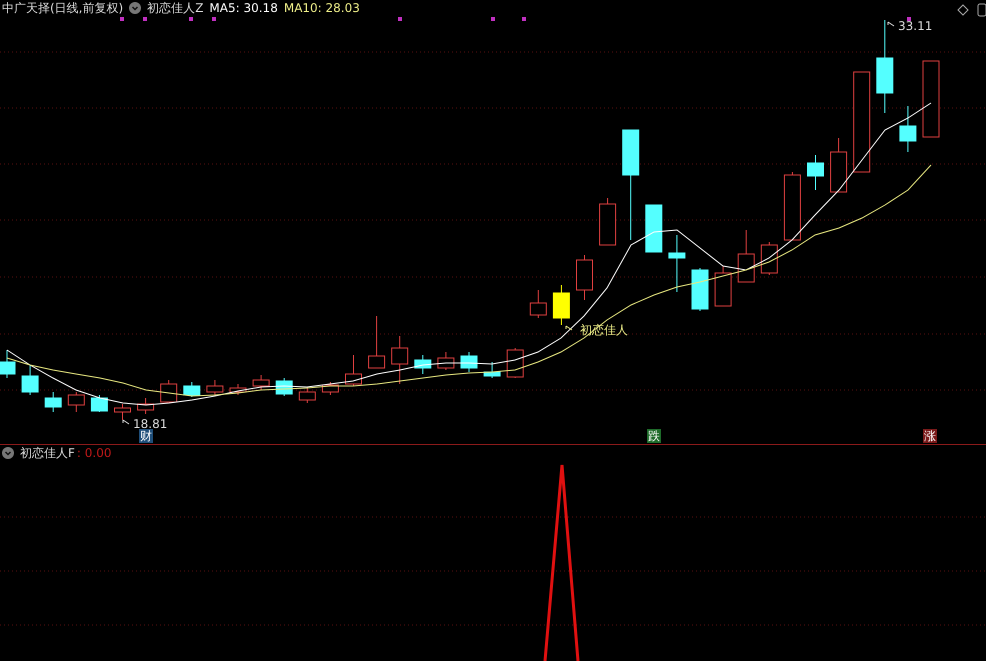 The width and height of the screenshot is (986, 661). What do you see at coordinates (146, 436) in the screenshot?
I see `signal-badge: 财` at bounding box center [146, 436].